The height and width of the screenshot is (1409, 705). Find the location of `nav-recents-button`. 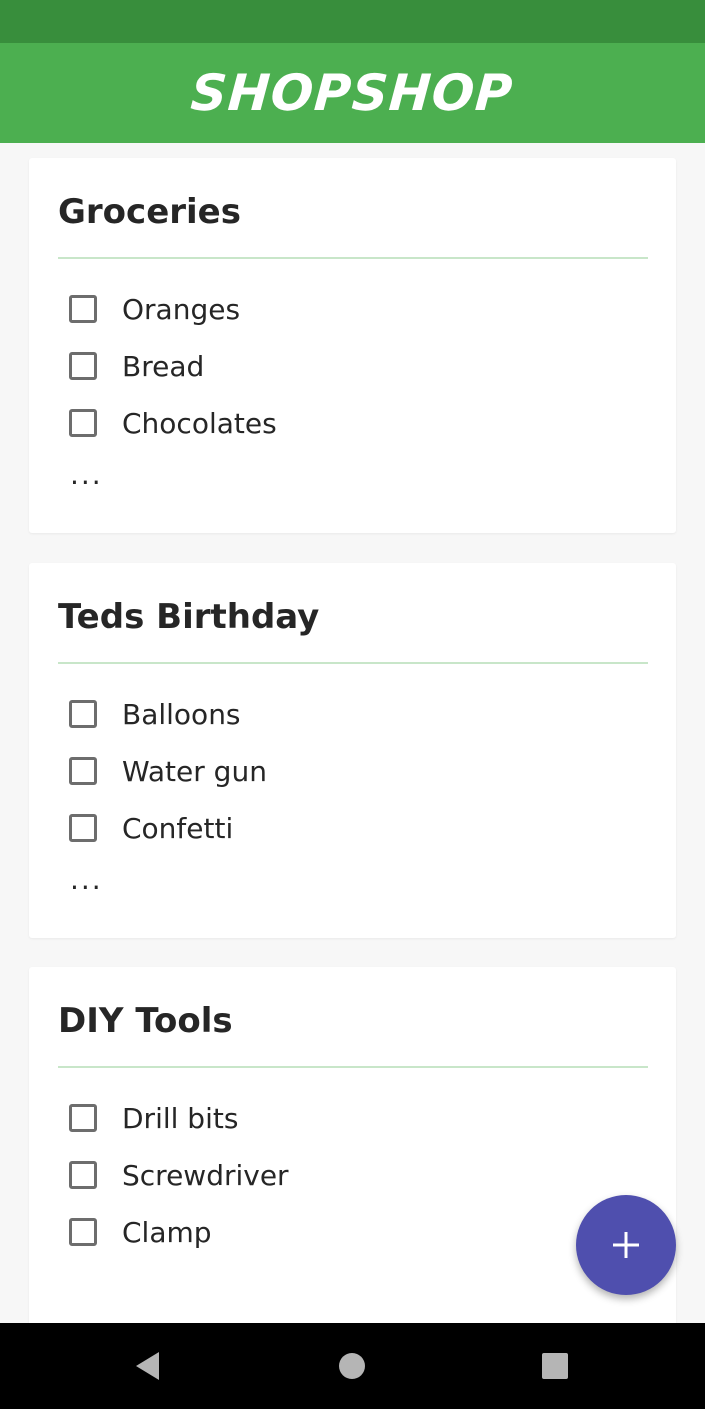

nav-recents-button is located at coordinates (555, 1366).